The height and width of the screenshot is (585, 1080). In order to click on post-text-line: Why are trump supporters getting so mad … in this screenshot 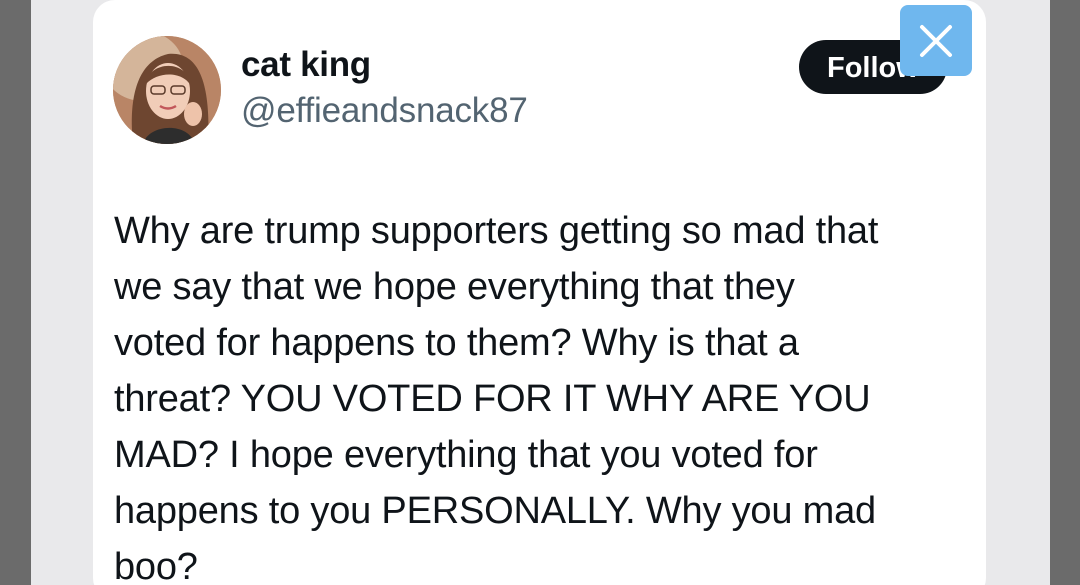, I will do `click(496, 231)`.